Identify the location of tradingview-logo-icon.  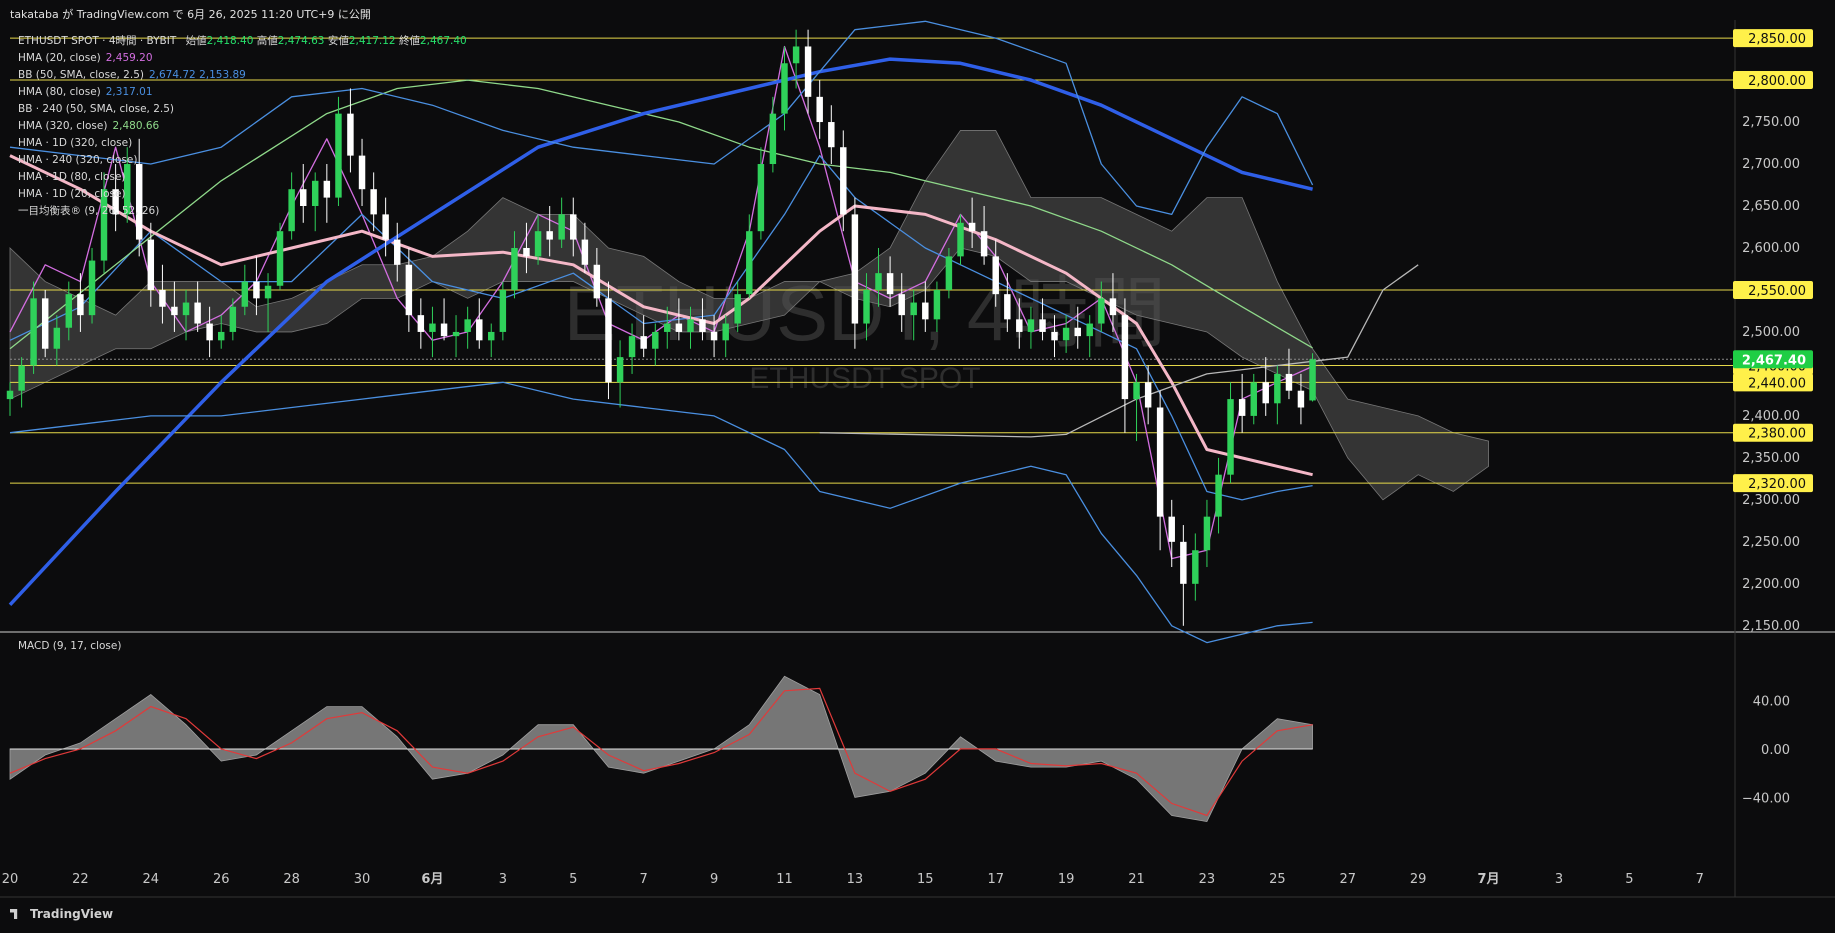
(14, 914).